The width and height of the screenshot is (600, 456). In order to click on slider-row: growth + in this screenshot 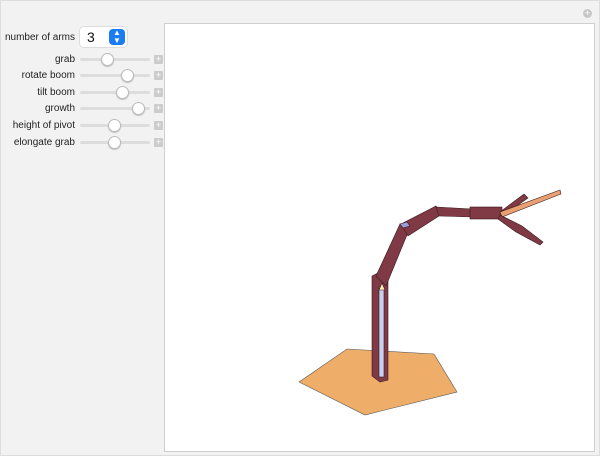, I will do `click(82, 109)`.